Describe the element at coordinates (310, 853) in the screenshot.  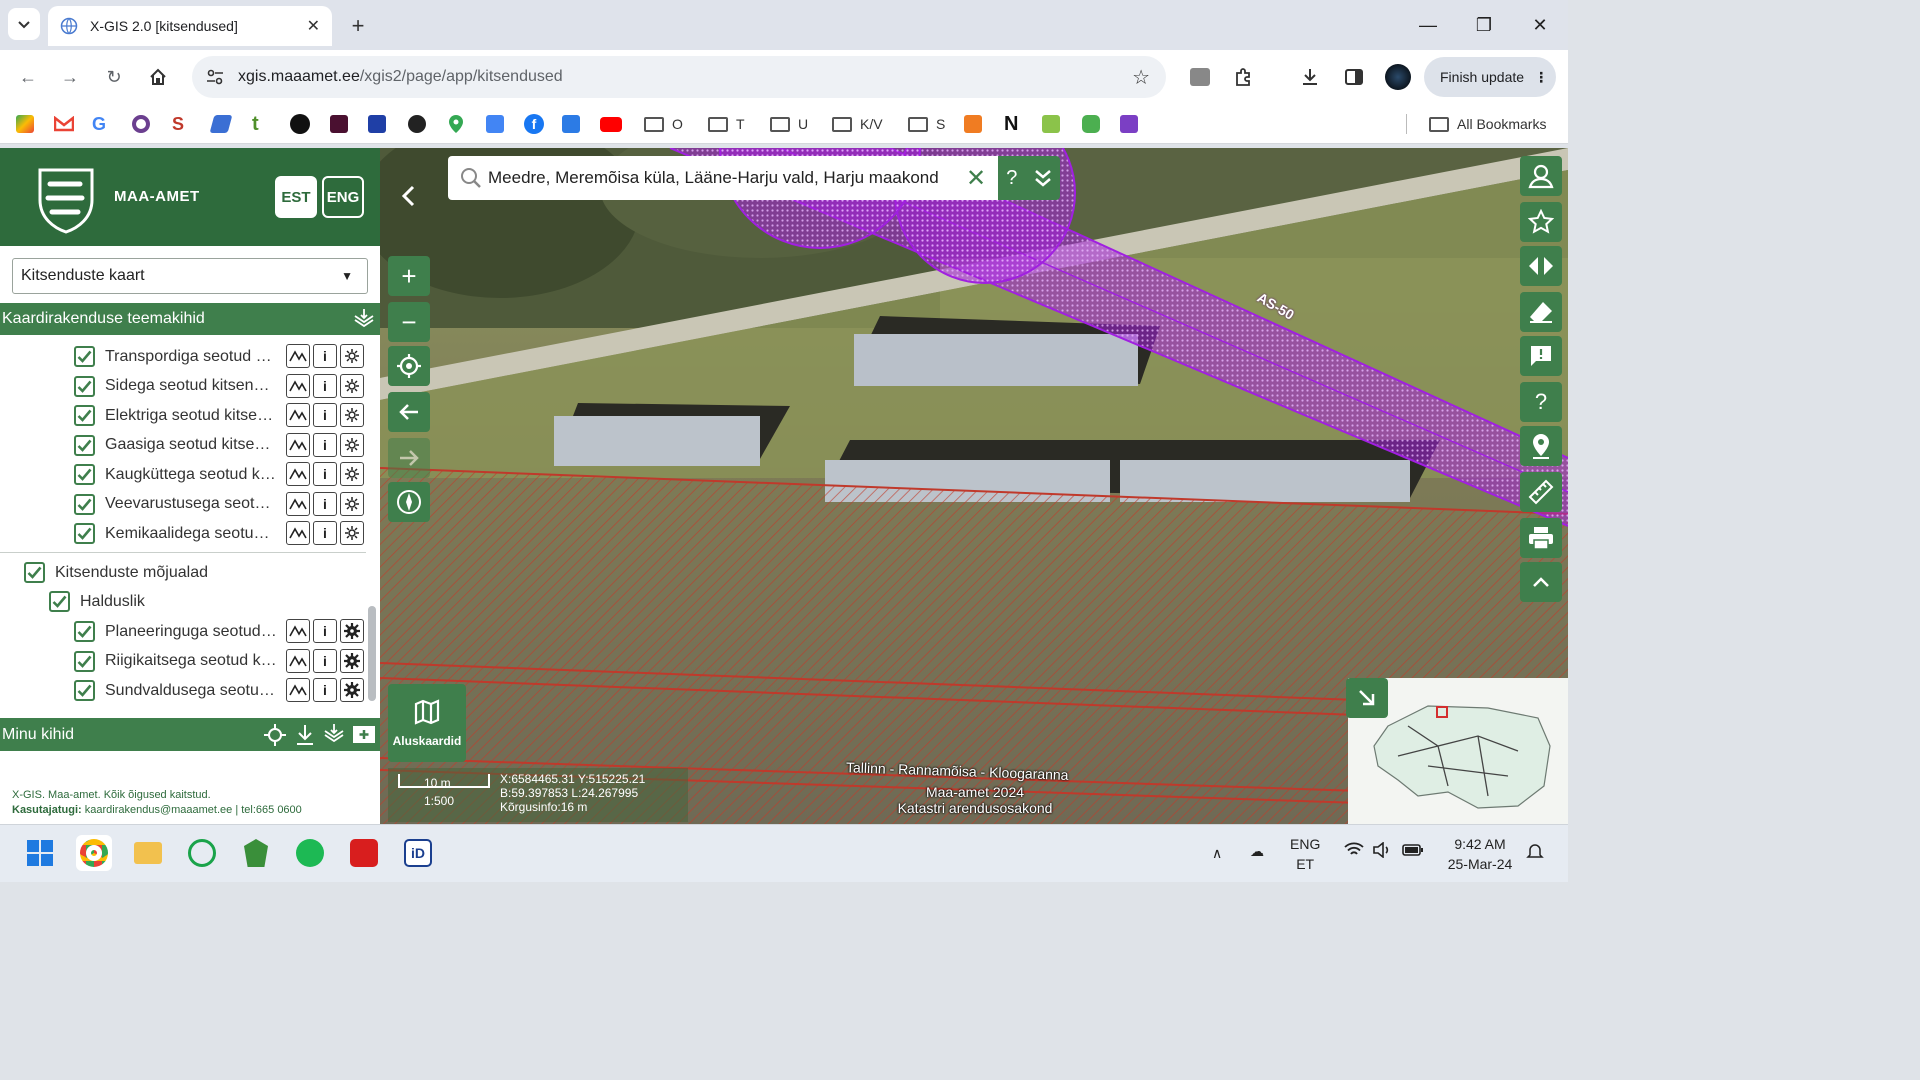
I see `spotify-icon` at that location.